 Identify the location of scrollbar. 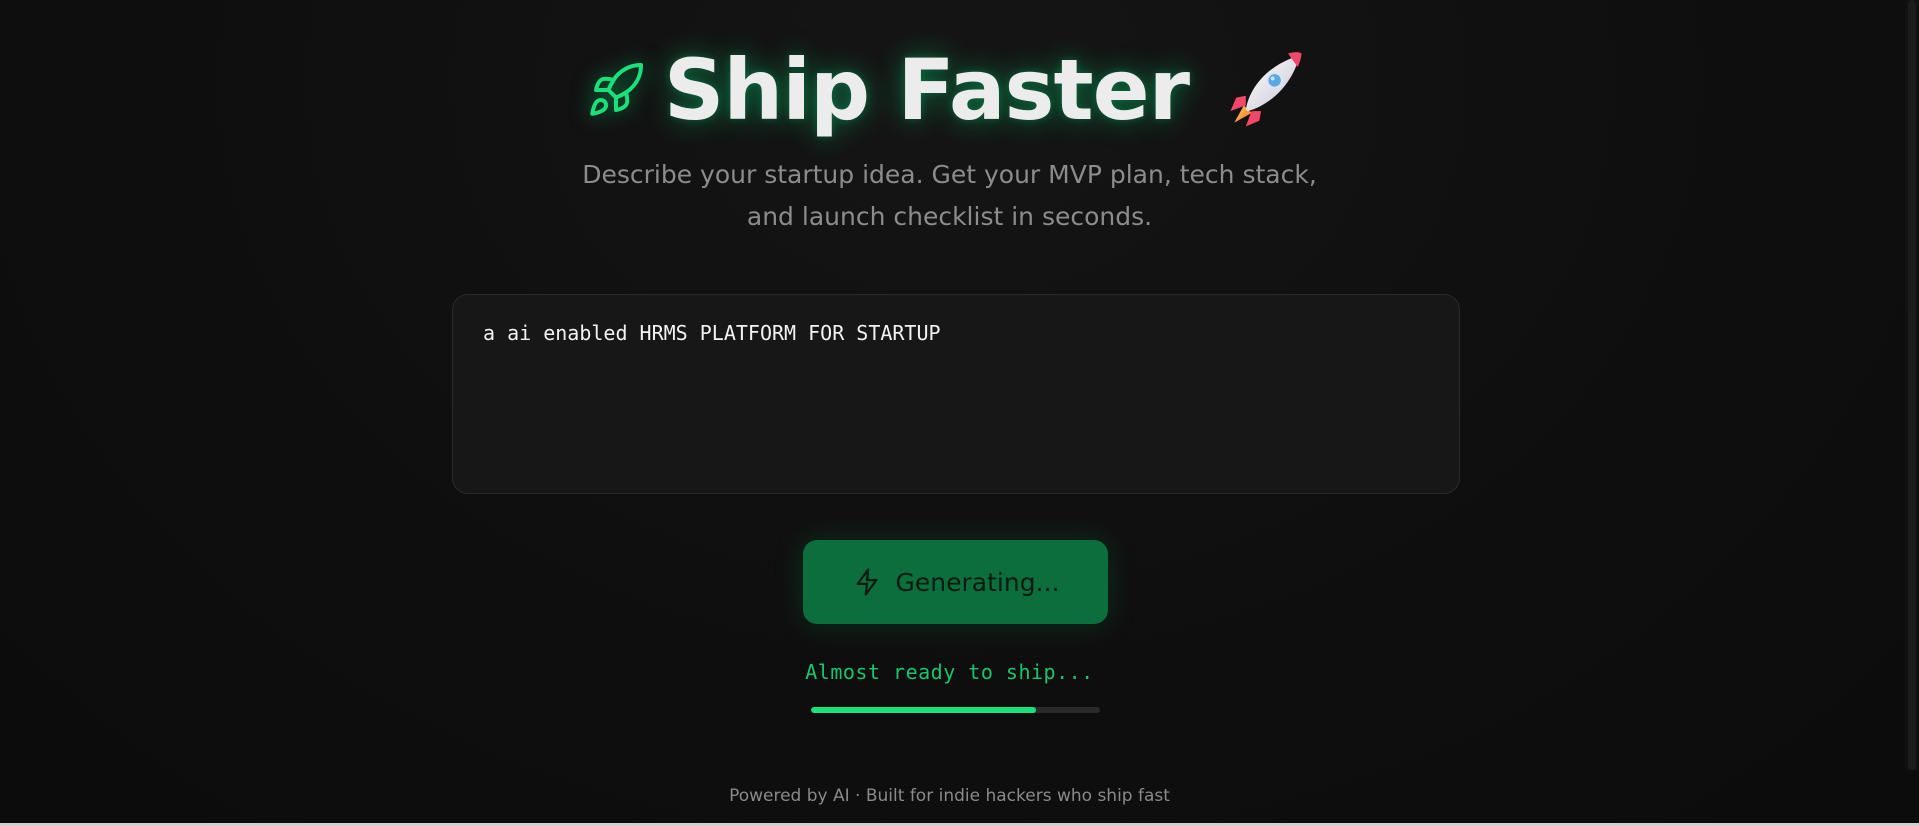
(1912, 385).